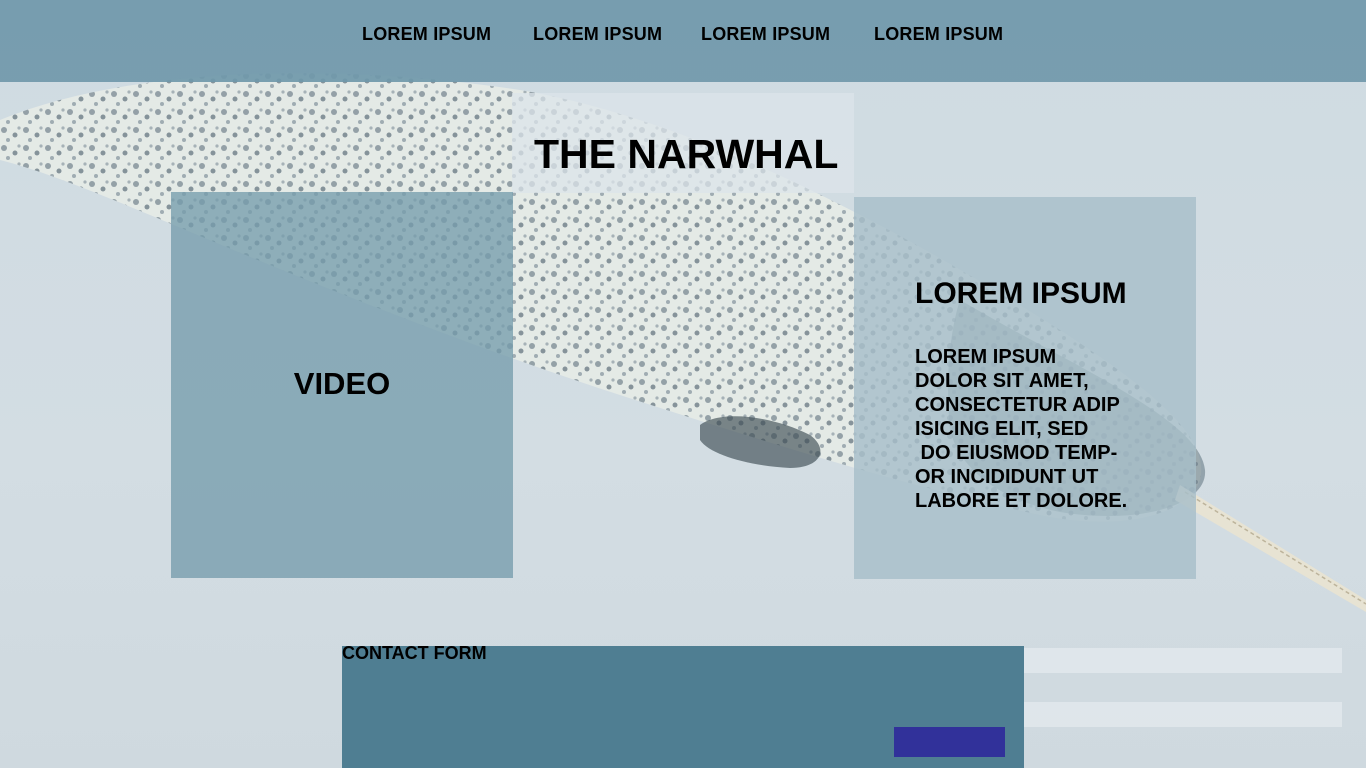 Image resolution: width=1366 pixels, height=768 pixels. I want to click on nav-item-2: LOREM IPSUM, so click(597, 34).